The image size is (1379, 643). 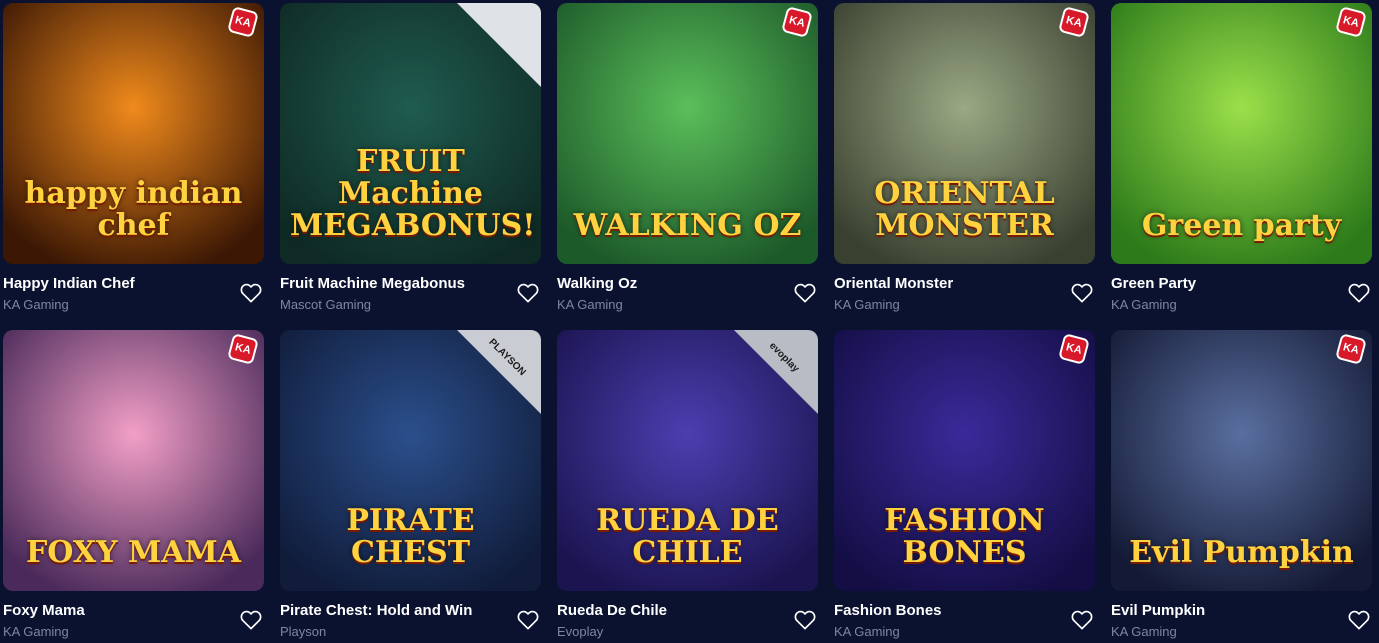 What do you see at coordinates (1241, 611) in the screenshot?
I see `game-name: Evil Pumpkin` at bounding box center [1241, 611].